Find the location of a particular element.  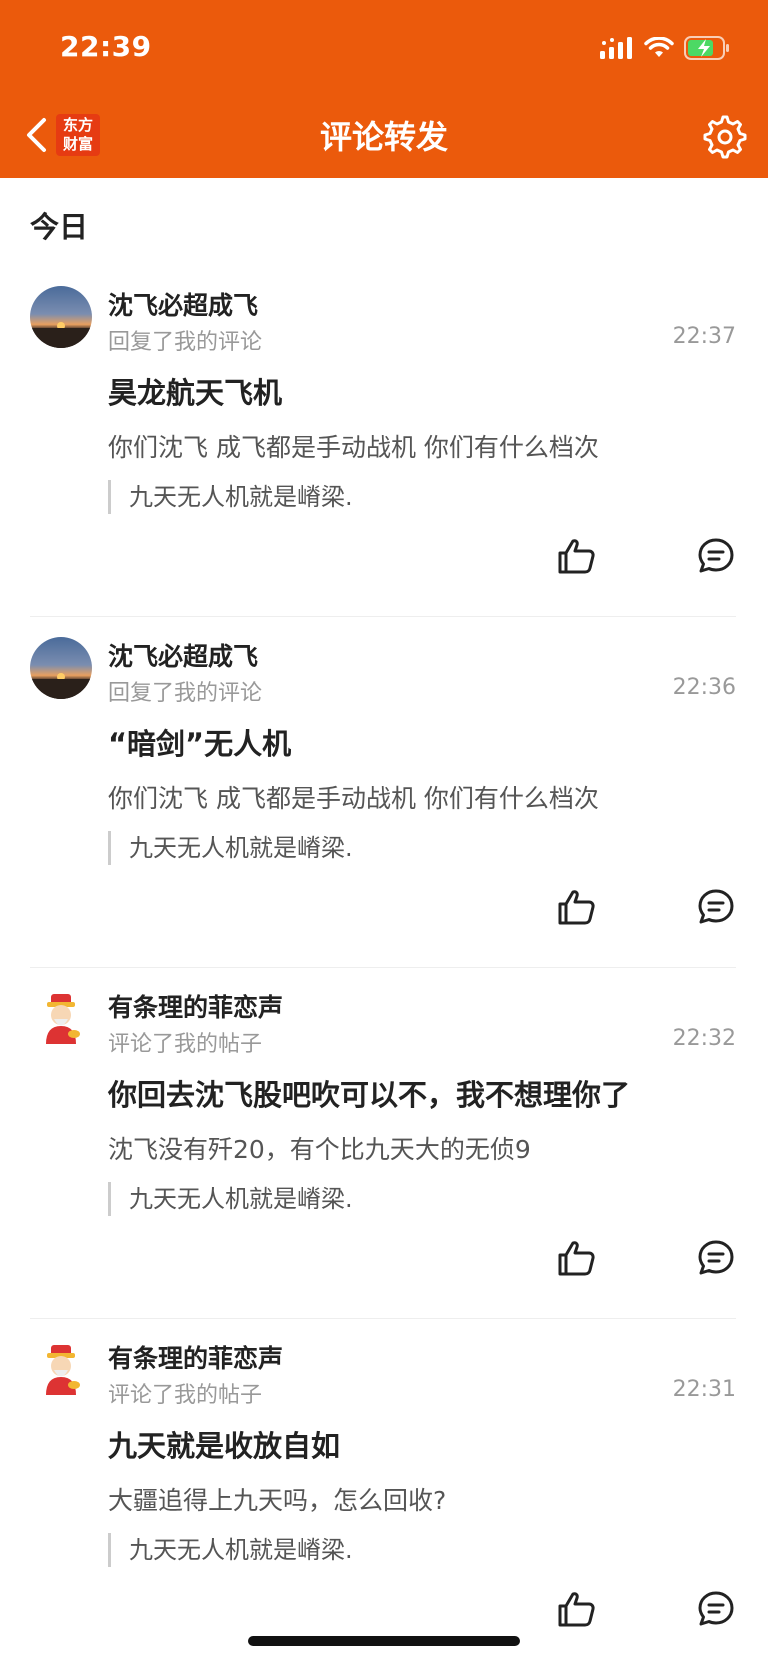

settings-gear-icon is located at coordinates (725, 137).